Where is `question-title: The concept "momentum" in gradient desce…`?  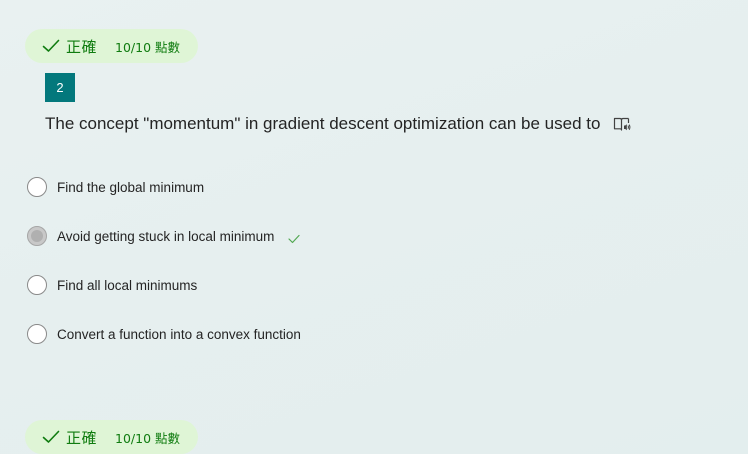
question-title: The concept "momentum" in gradient desce… is located at coordinates (338, 124).